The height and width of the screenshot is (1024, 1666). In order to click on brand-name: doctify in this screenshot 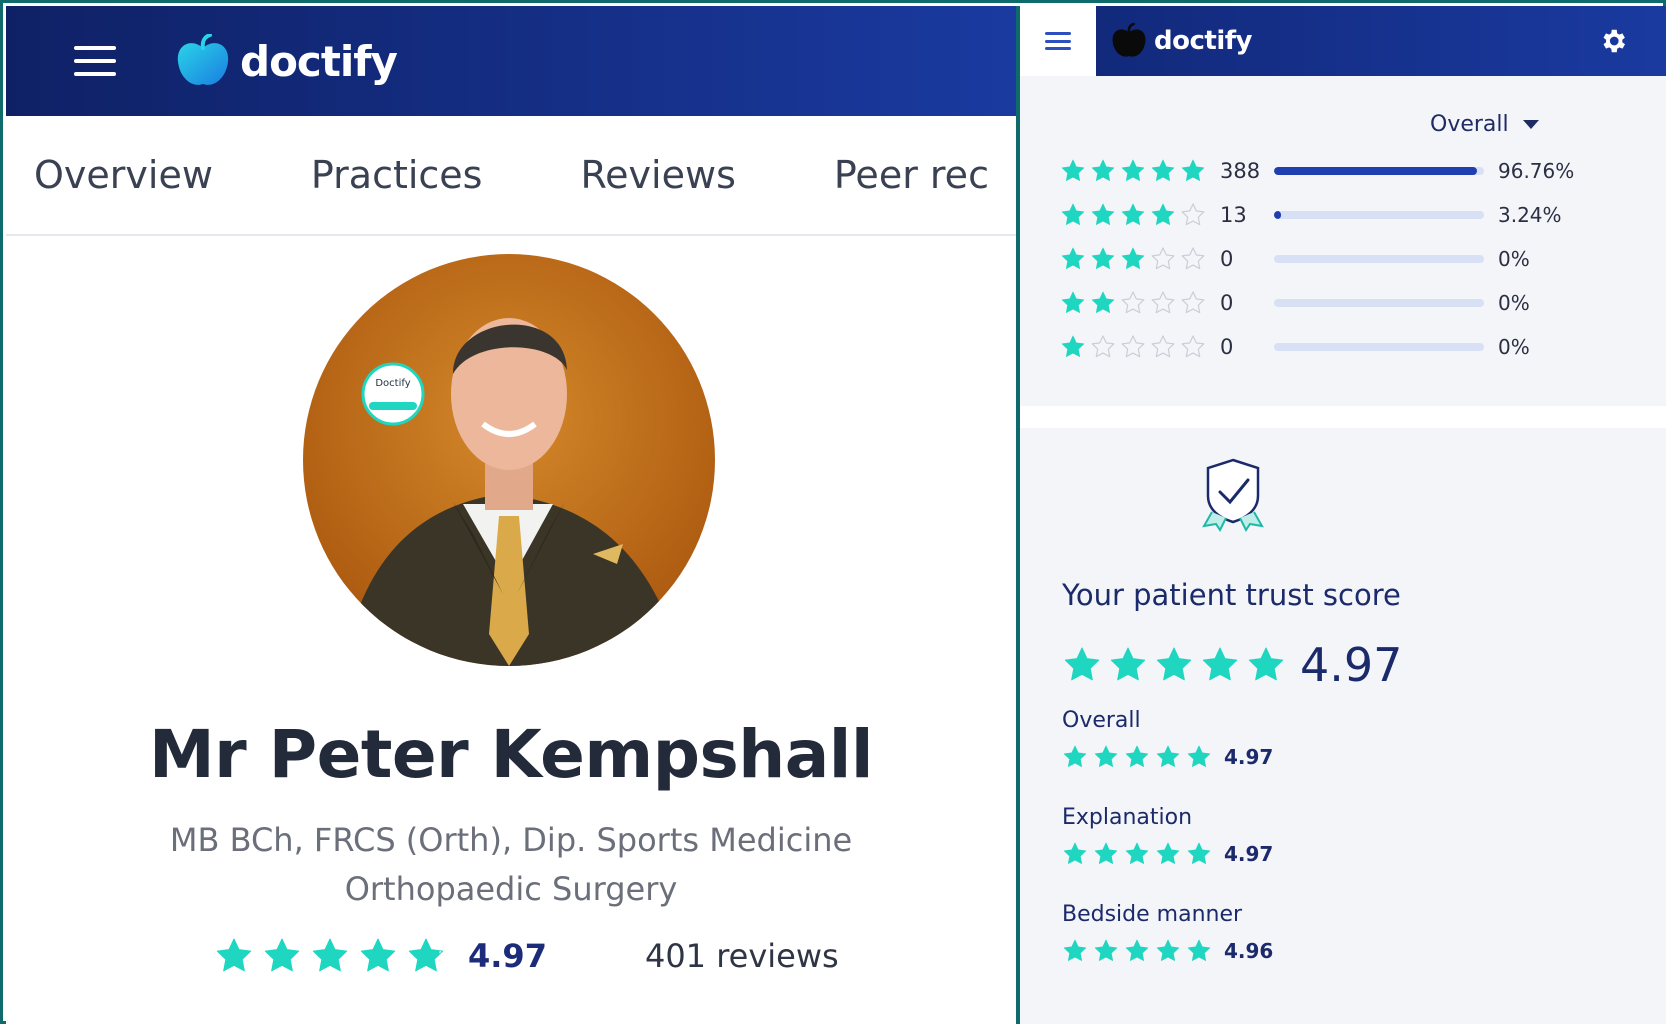, I will do `click(1203, 41)`.